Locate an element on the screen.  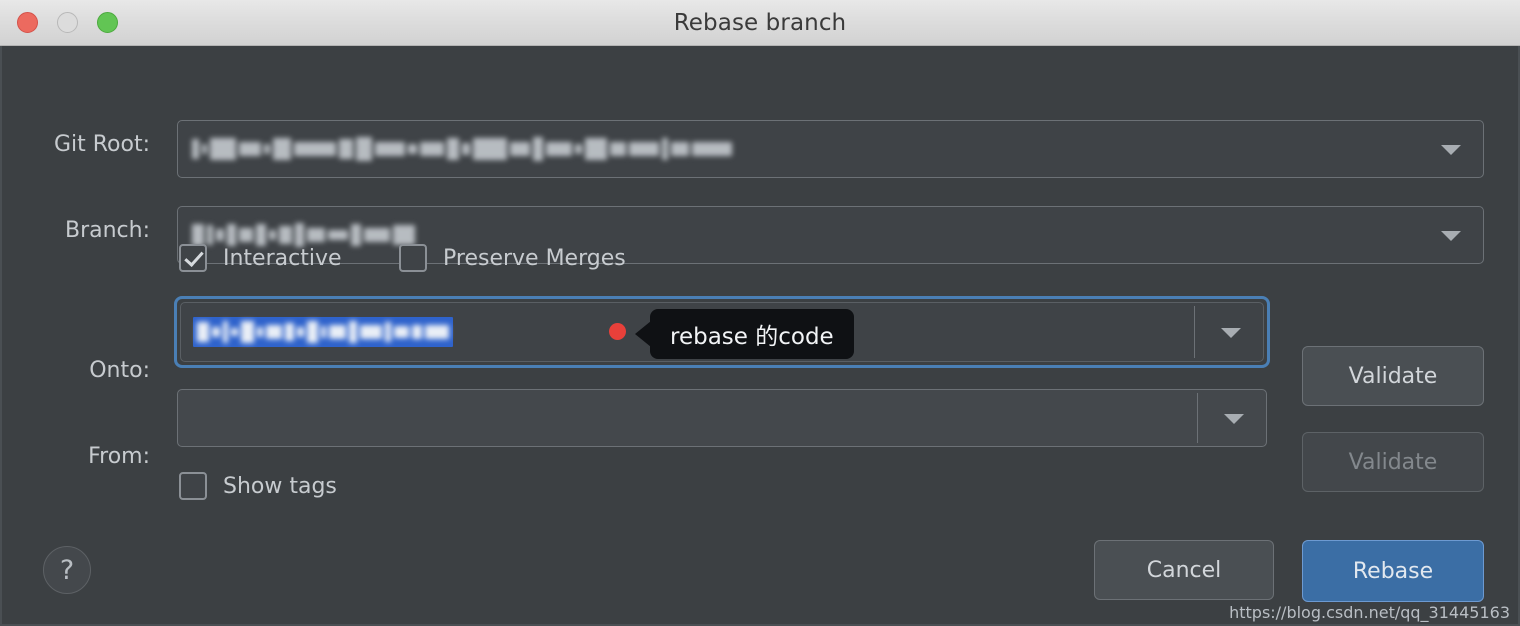
git-root-chevron-down-icon is located at coordinates (1451, 150).